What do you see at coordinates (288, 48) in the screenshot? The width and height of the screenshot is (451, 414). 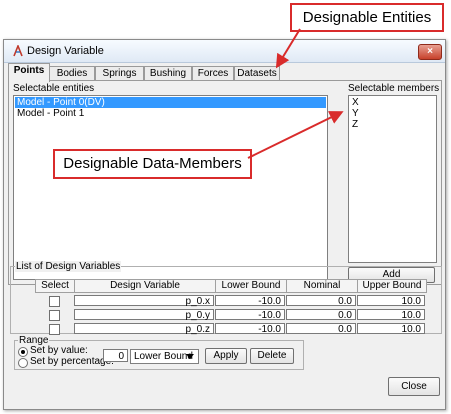 I see `arrow-to-tabs` at bounding box center [288, 48].